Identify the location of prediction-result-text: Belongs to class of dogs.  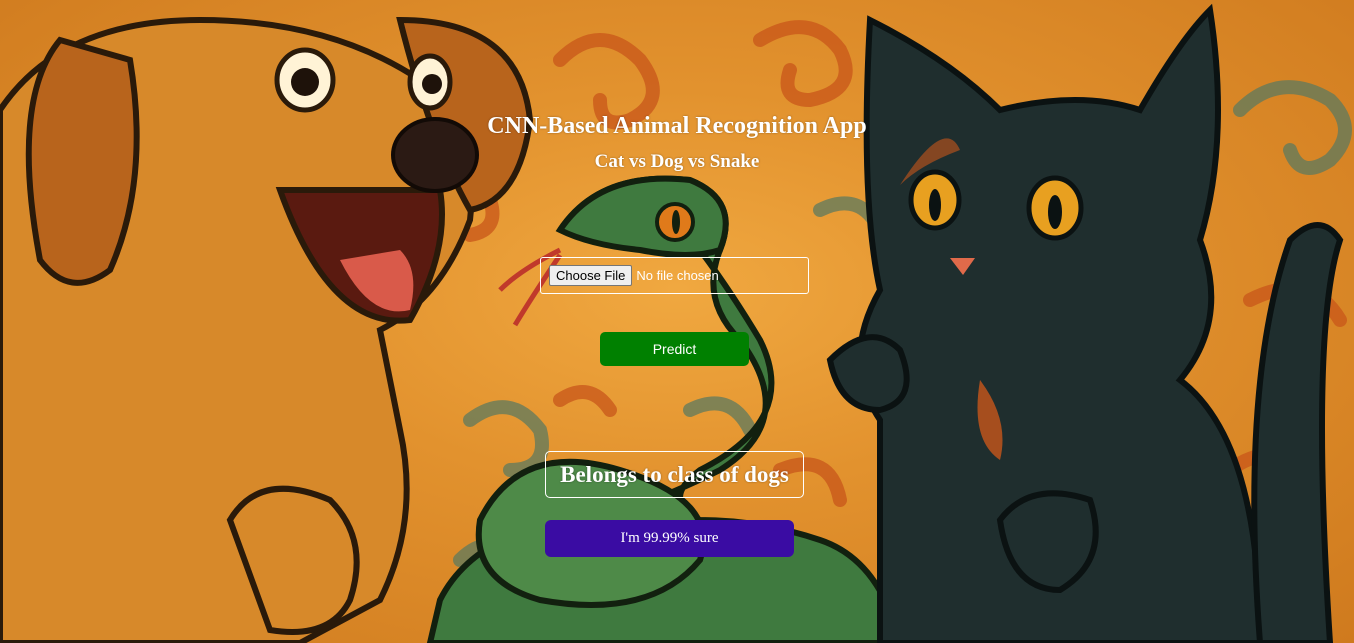
(674, 474).